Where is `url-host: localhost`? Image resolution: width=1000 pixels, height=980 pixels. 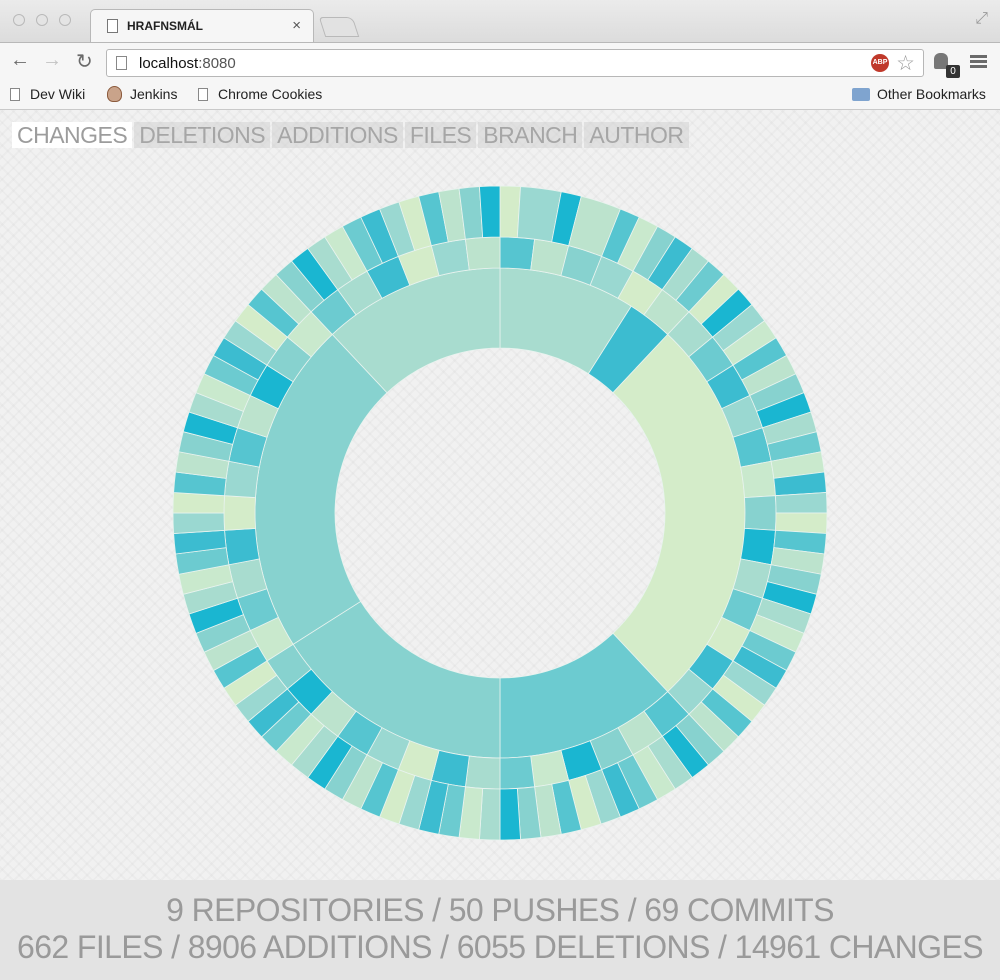 url-host: localhost is located at coordinates (169, 63).